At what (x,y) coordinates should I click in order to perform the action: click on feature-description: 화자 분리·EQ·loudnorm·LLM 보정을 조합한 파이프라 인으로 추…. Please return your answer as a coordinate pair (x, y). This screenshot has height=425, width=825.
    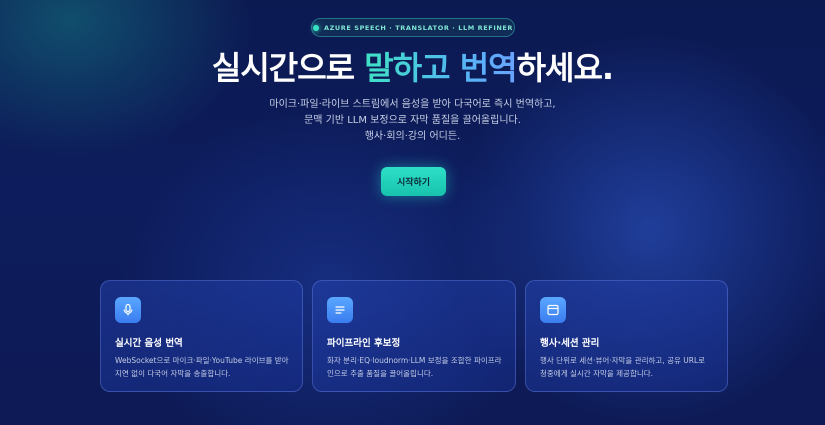
    Looking at the image, I should click on (414, 367).